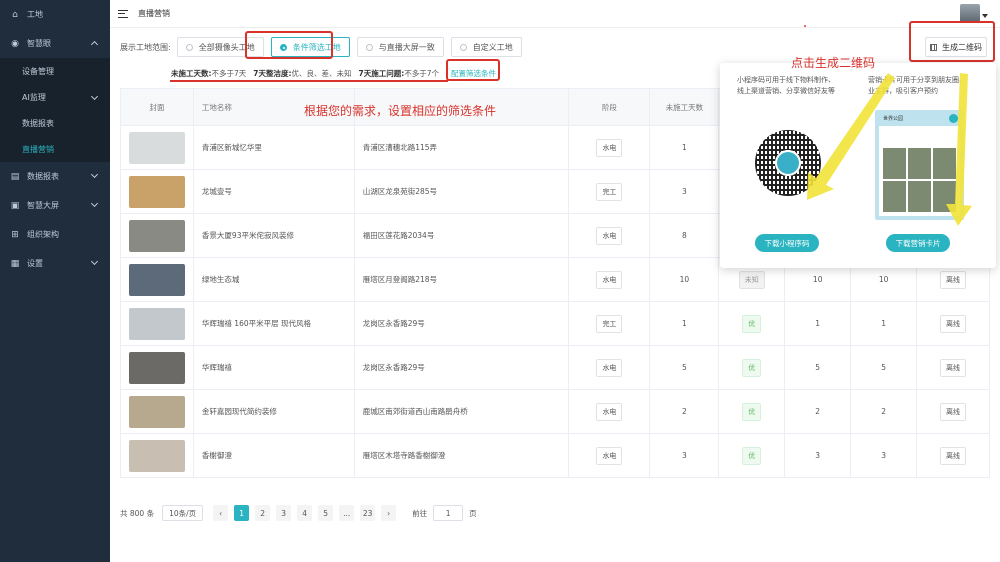  Describe the element at coordinates (55, 14) in the screenshot. I see `sidebar-item-site: ⌂ 工地` at that location.